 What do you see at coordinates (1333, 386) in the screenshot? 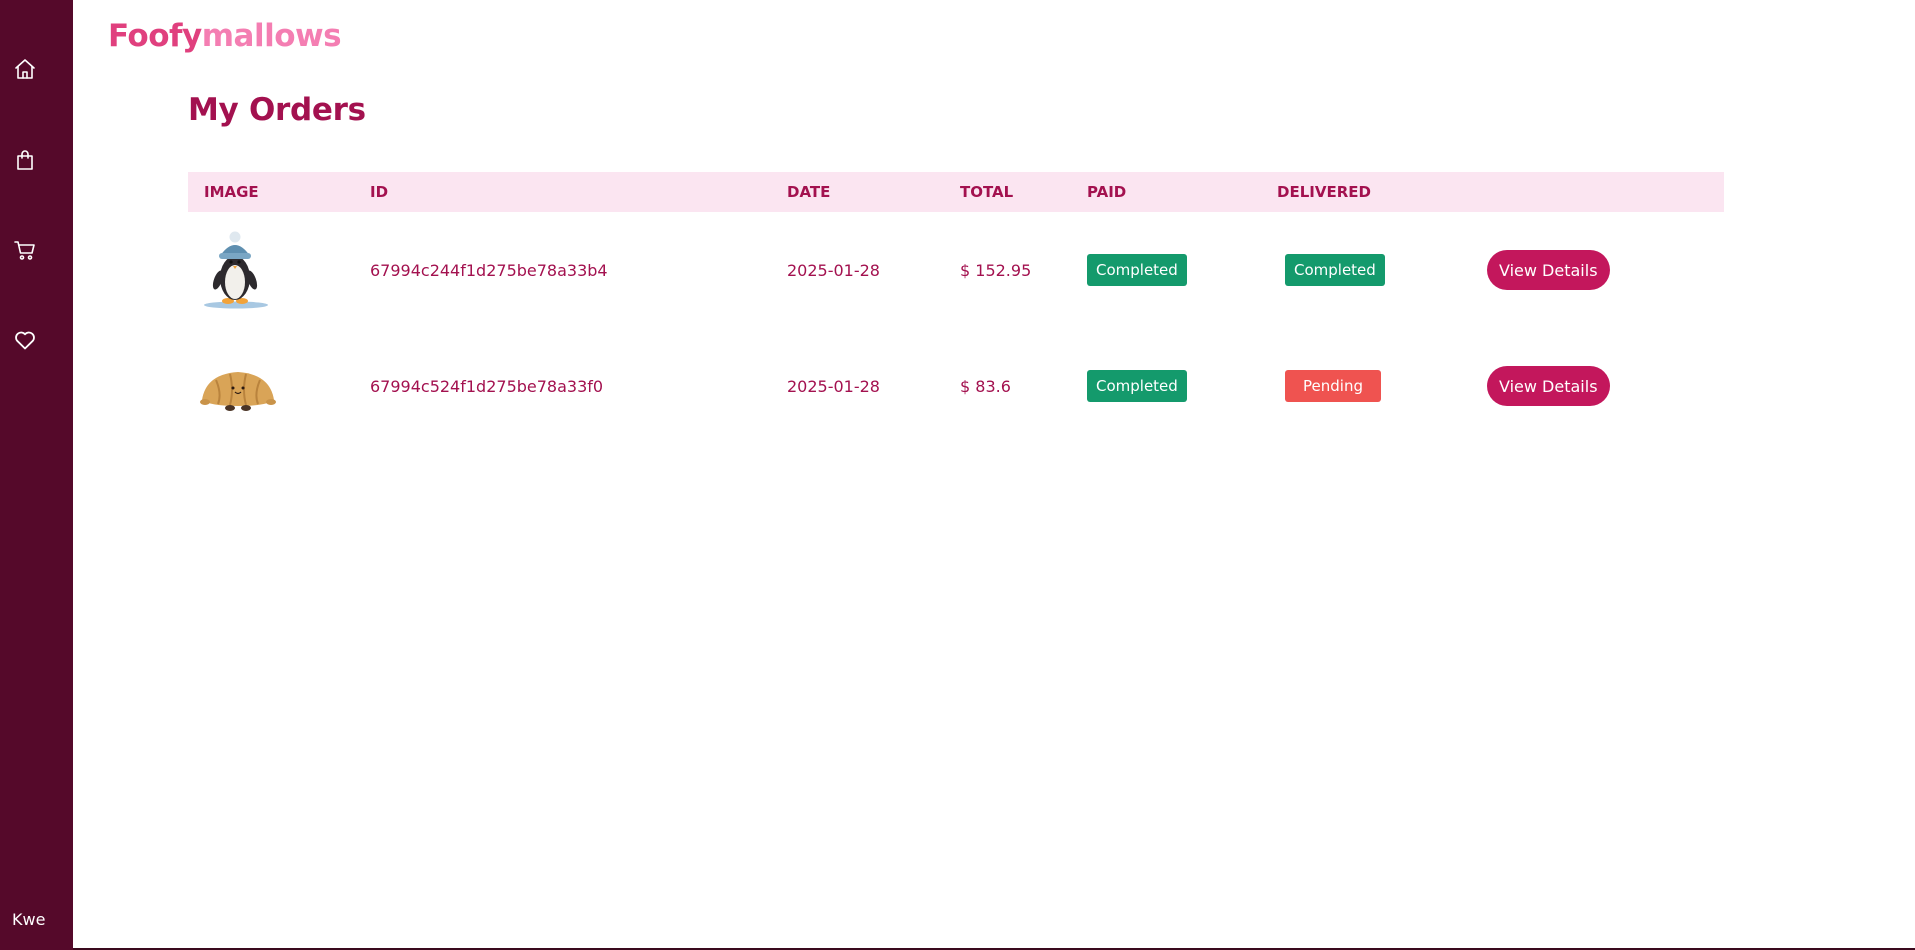
I see `delivered-status-badge: Pending` at bounding box center [1333, 386].